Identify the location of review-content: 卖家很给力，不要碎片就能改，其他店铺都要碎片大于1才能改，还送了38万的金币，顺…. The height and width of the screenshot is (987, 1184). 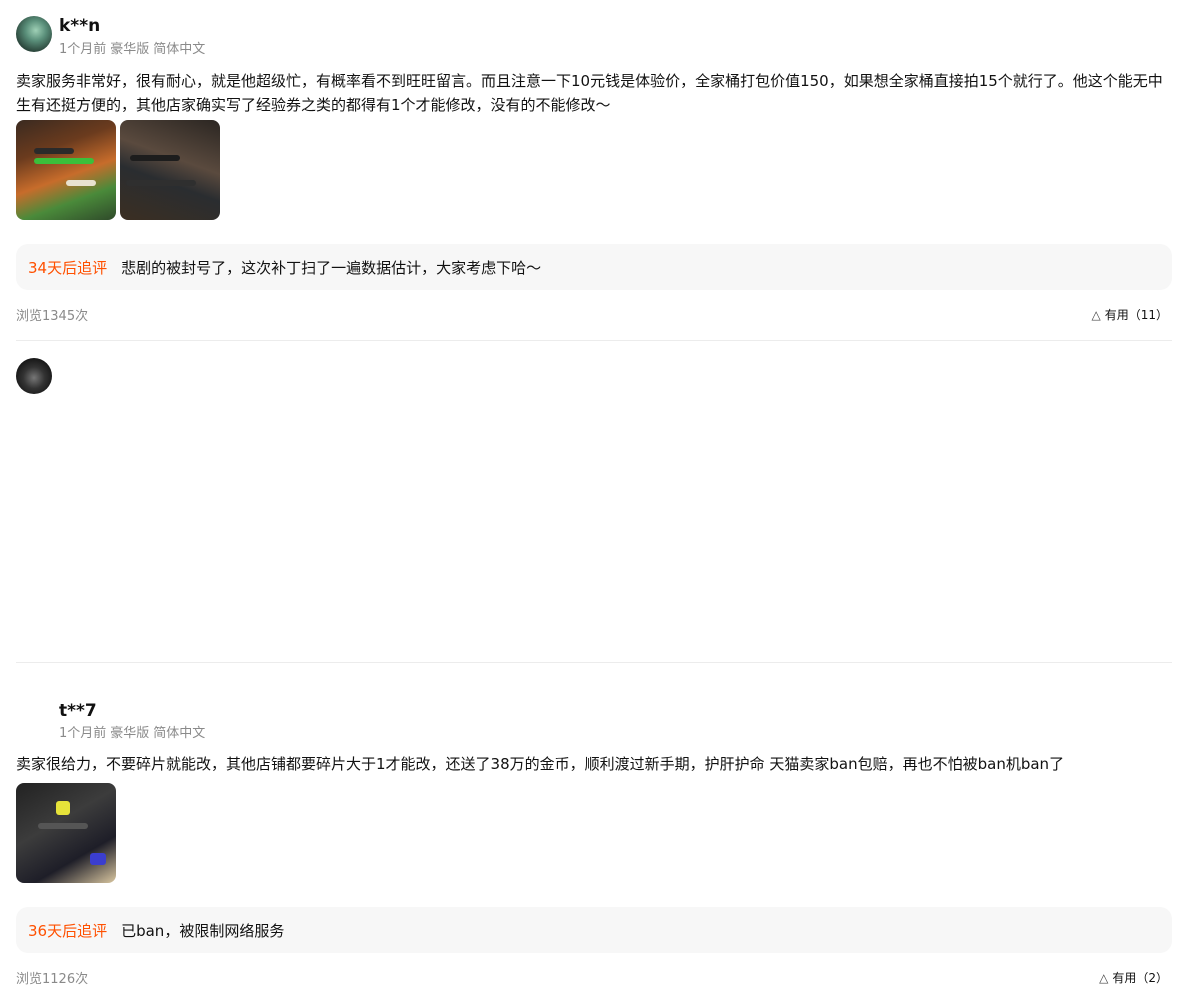
(540, 764).